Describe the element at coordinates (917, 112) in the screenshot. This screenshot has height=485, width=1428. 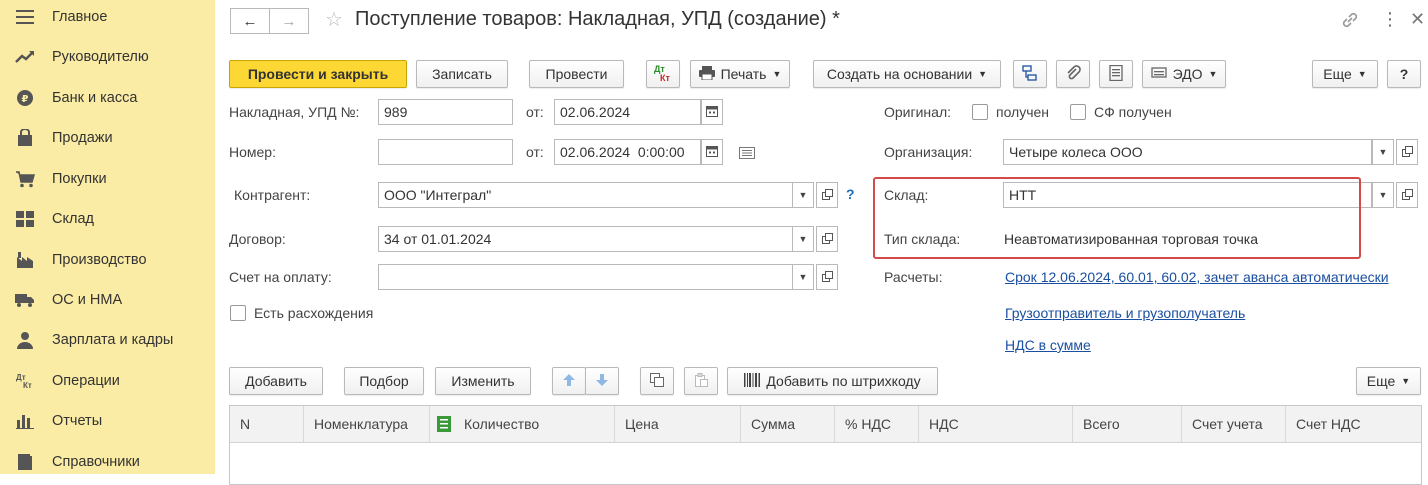
I see `original-label: Оригинал:` at that location.